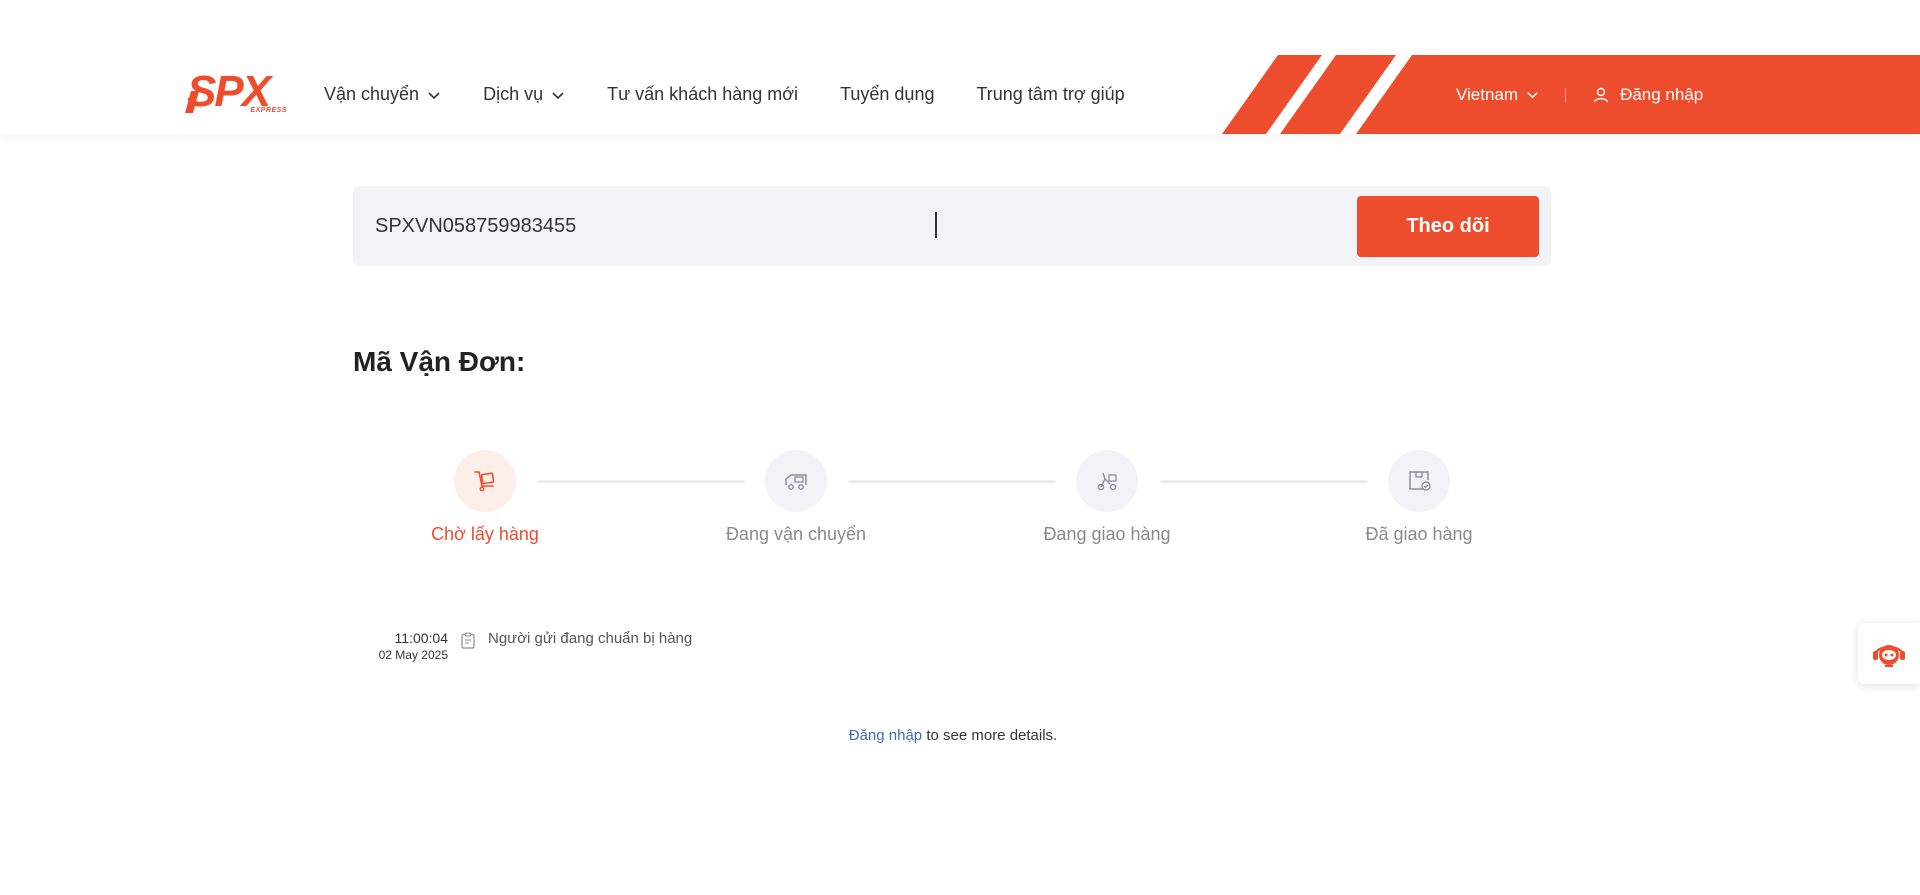 This screenshot has height=895, width=1920. I want to click on spx-logo: SPX EXPRESS, so click(236, 93).